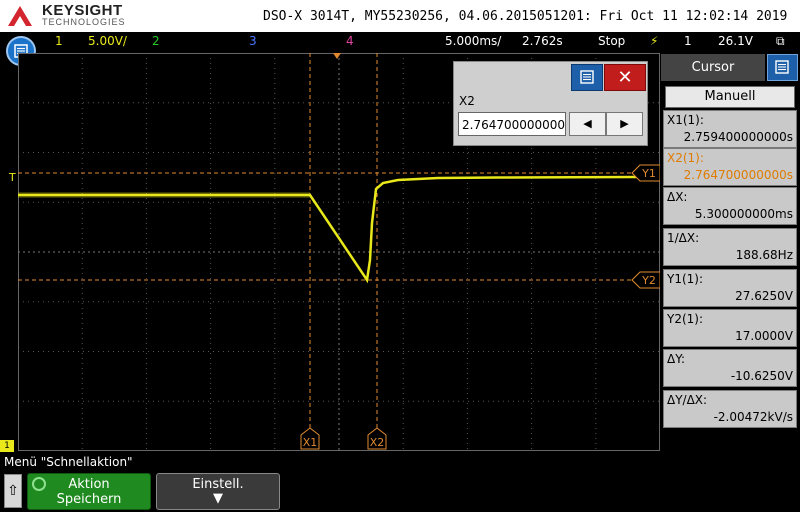  I want to click on trigger-source: 1, so click(688, 41).